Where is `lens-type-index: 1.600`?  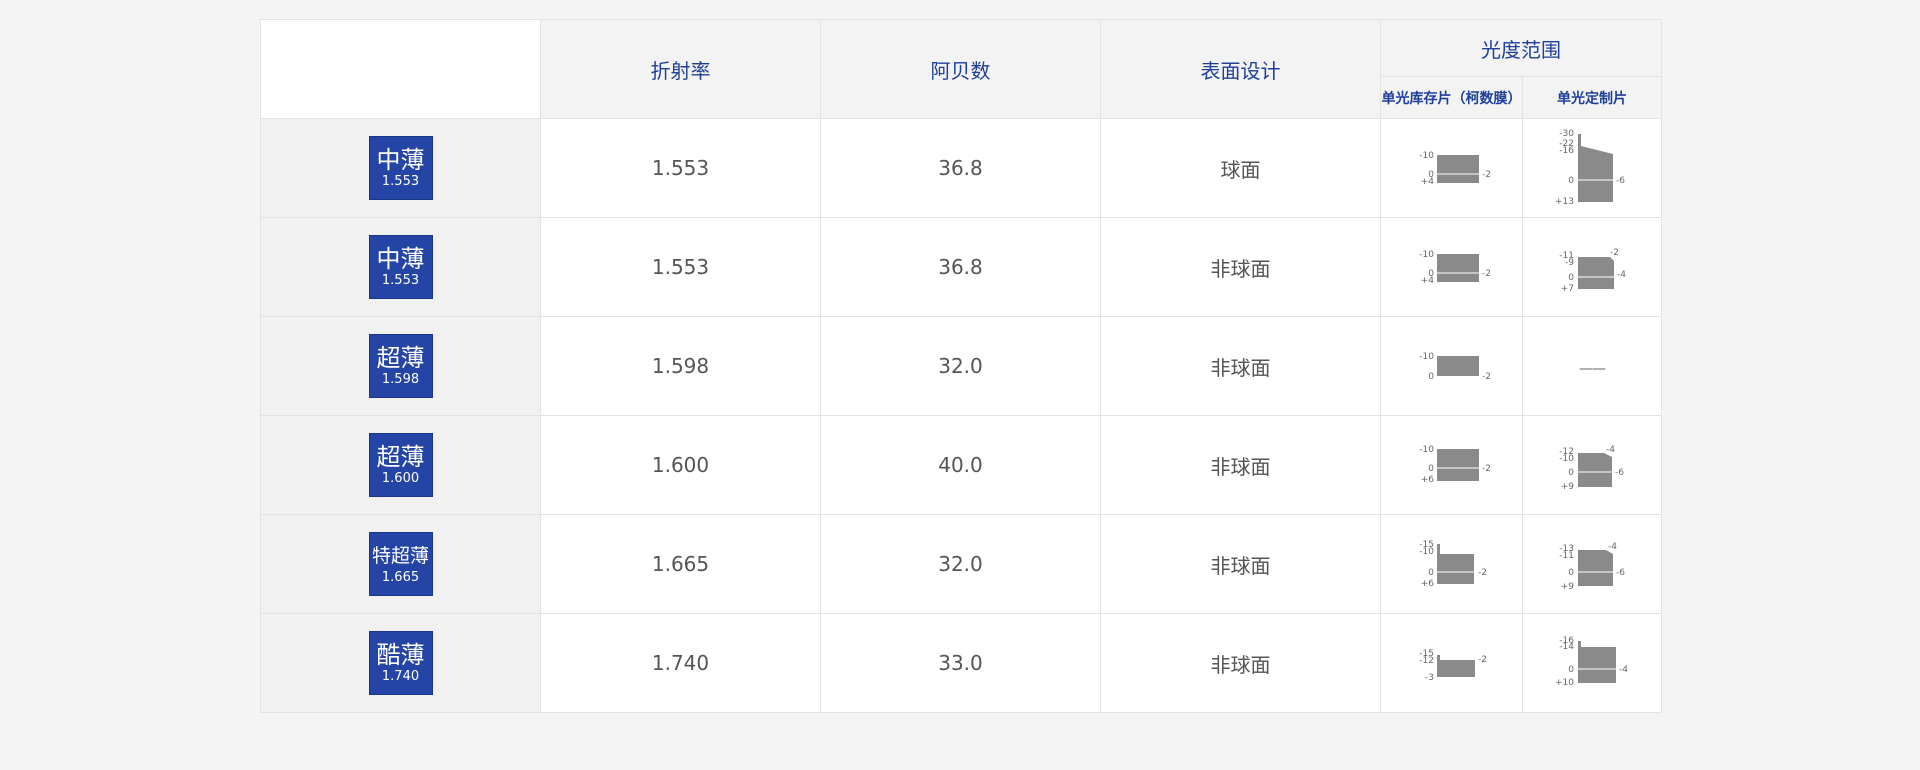
lens-type-index: 1.600 is located at coordinates (400, 478).